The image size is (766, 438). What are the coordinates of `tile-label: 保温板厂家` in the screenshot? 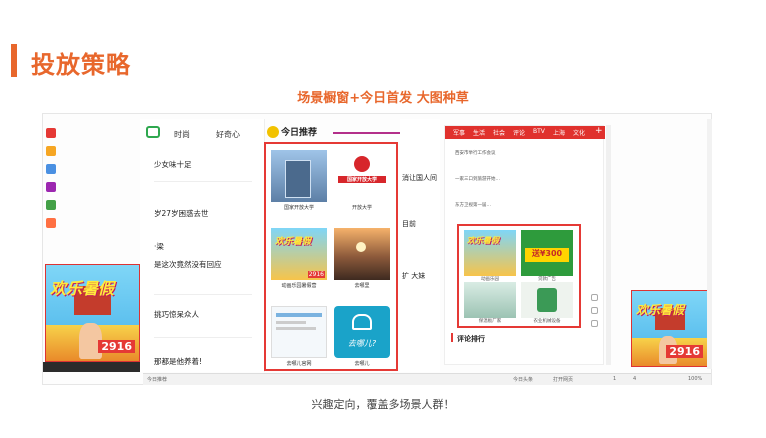 It's located at (490, 321).